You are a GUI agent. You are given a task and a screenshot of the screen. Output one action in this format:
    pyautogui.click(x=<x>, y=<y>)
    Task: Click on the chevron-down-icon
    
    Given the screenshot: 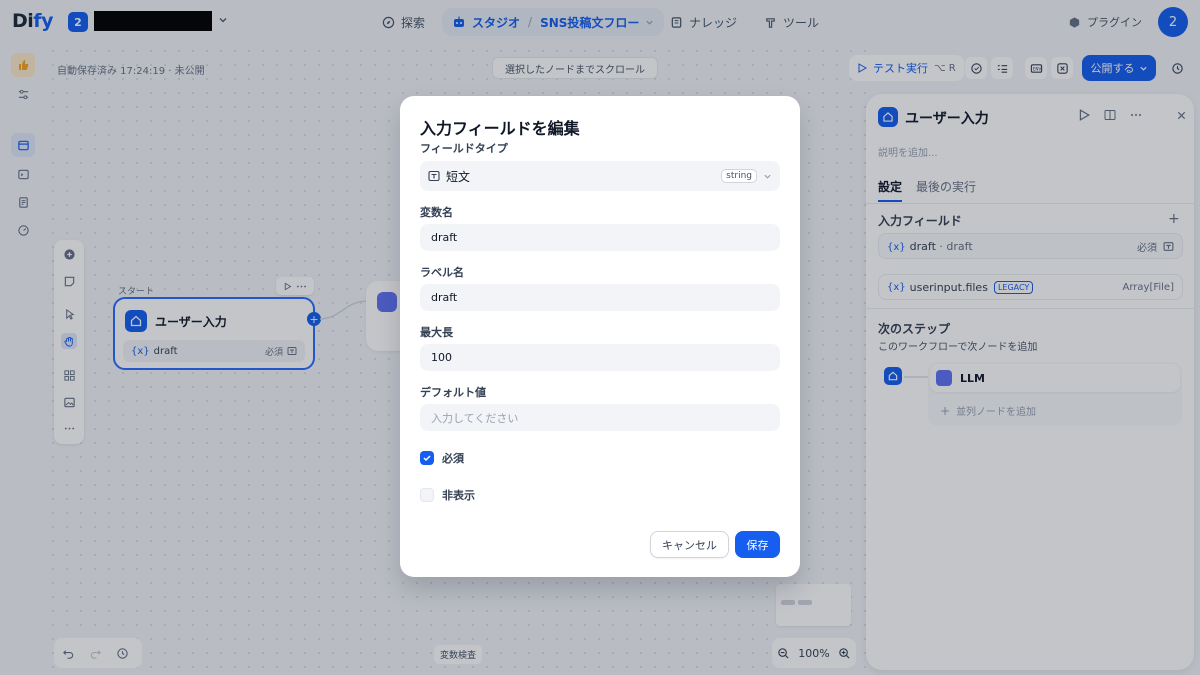 What is the action you would take?
    pyautogui.click(x=767, y=176)
    